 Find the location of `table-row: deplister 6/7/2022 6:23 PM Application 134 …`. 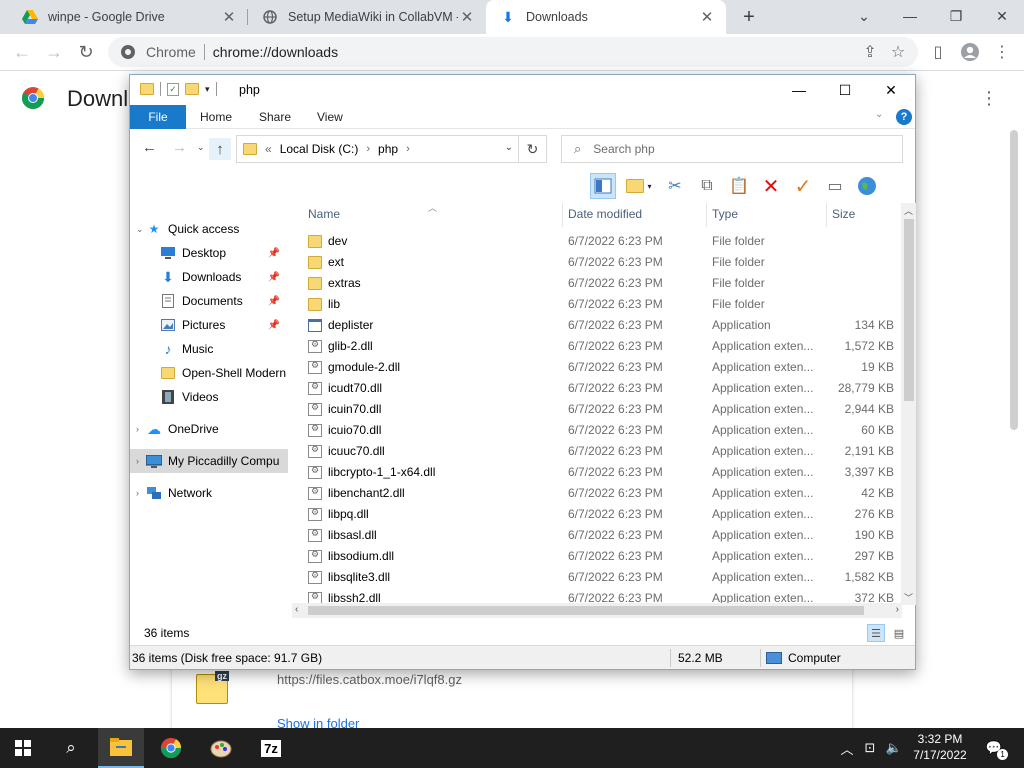

table-row: deplister 6/7/2022 6:23 PM Application 134 … is located at coordinates (597, 325).